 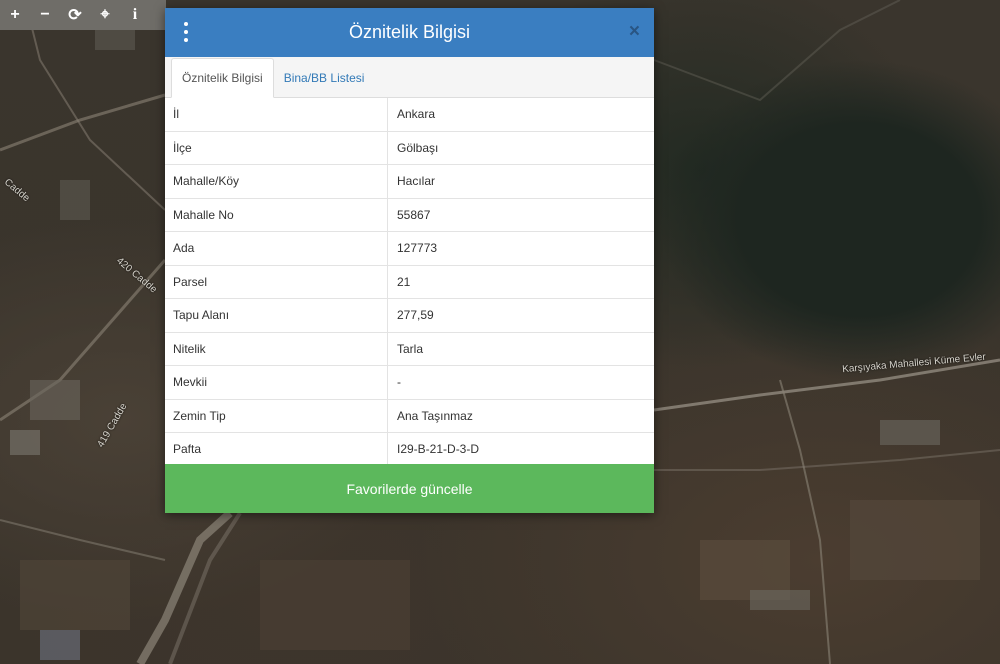 What do you see at coordinates (276, 282) in the screenshot?
I see `attribute-key: Parsel` at bounding box center [276, 282].